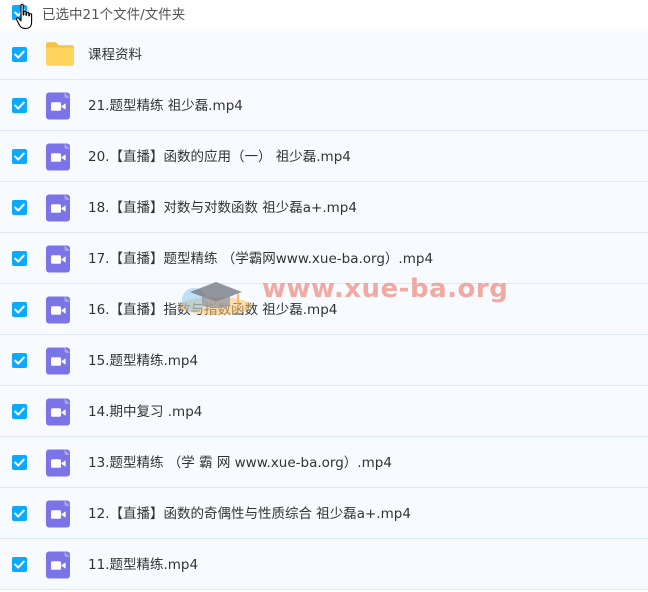 The height and width of the screenshot is (592, 648). I want to click on selection-header: 已选中21个文件/文件夹, so click(324, 14).